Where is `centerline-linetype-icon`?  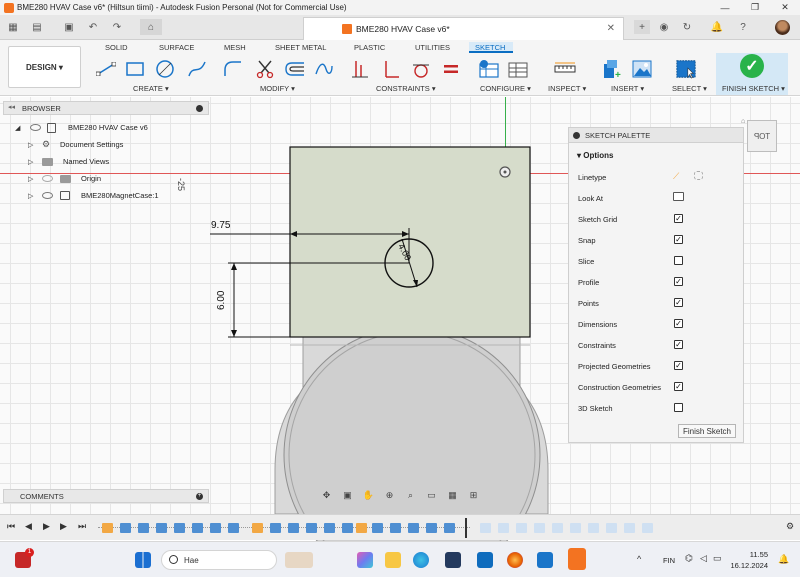 centerline-linetype-icon is located at coordinates (698, 175).